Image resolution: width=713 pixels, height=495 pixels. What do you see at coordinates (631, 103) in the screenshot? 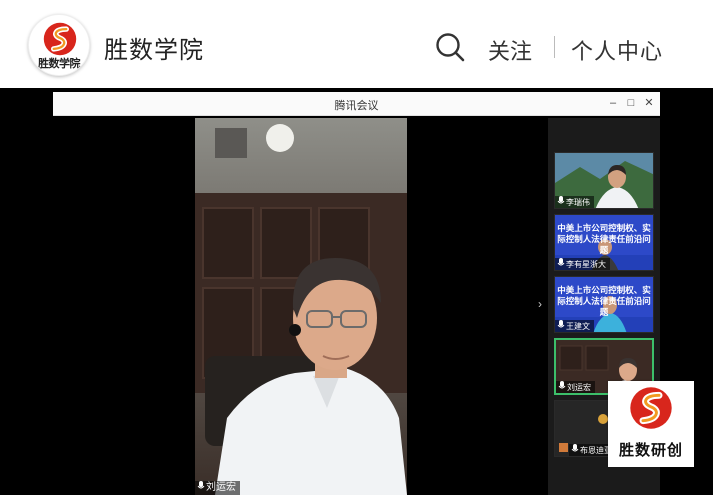
I see `maximize-icon: □` at bounding box center [631, 103].